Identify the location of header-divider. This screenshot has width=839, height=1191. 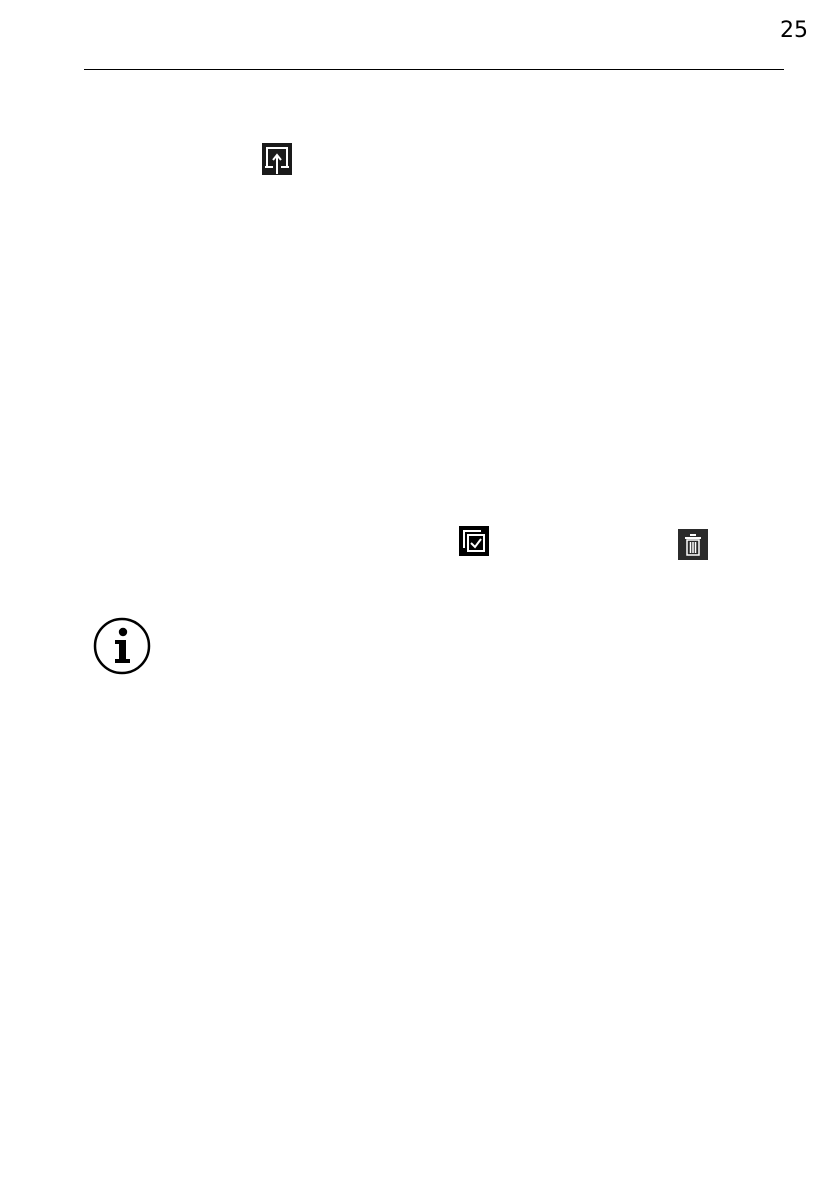
(434, 69).